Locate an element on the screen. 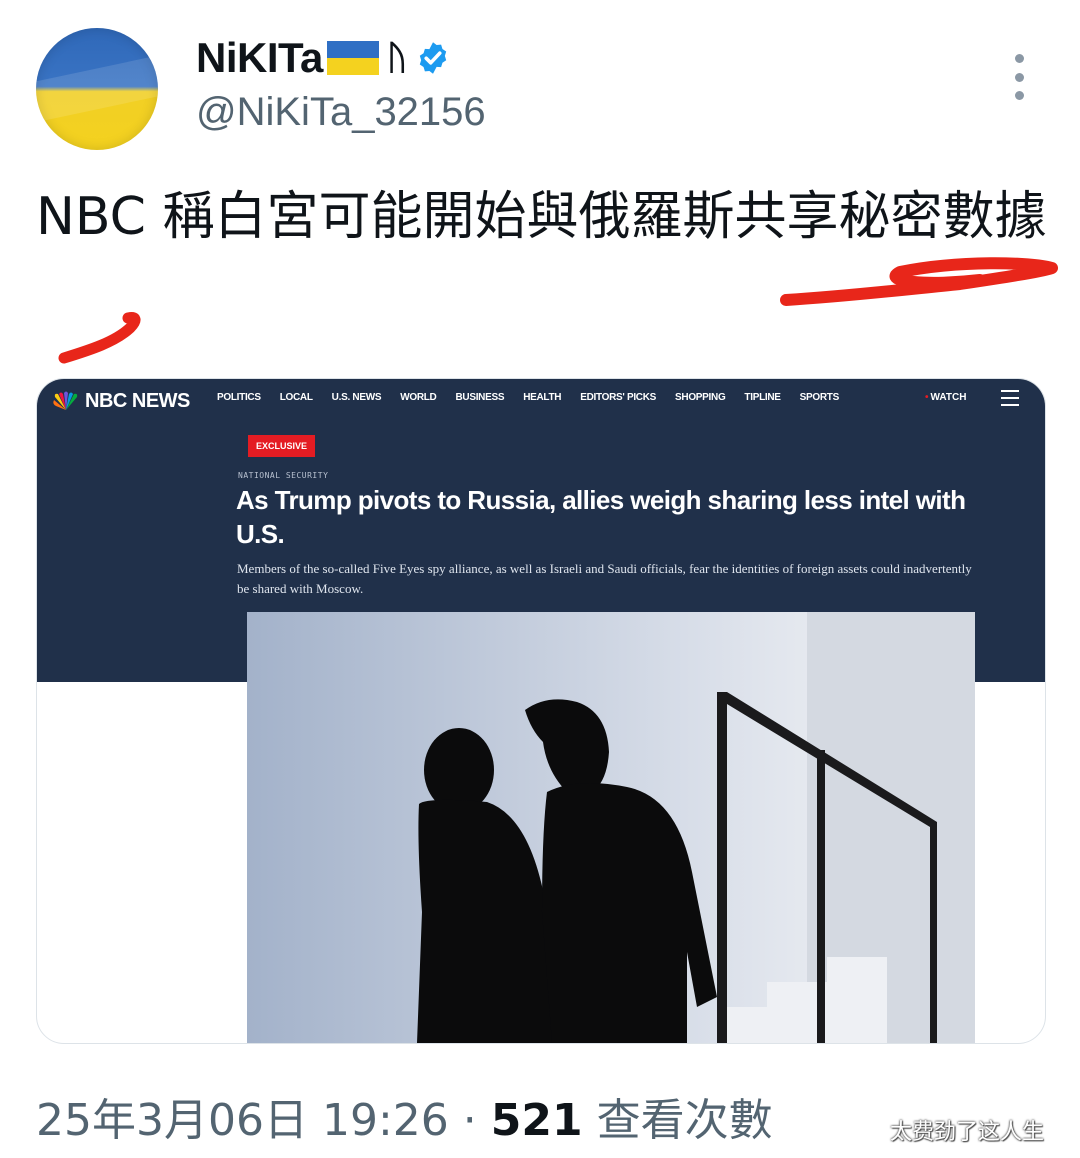  watch-label: WATCH is located at coordinates (948, 397).